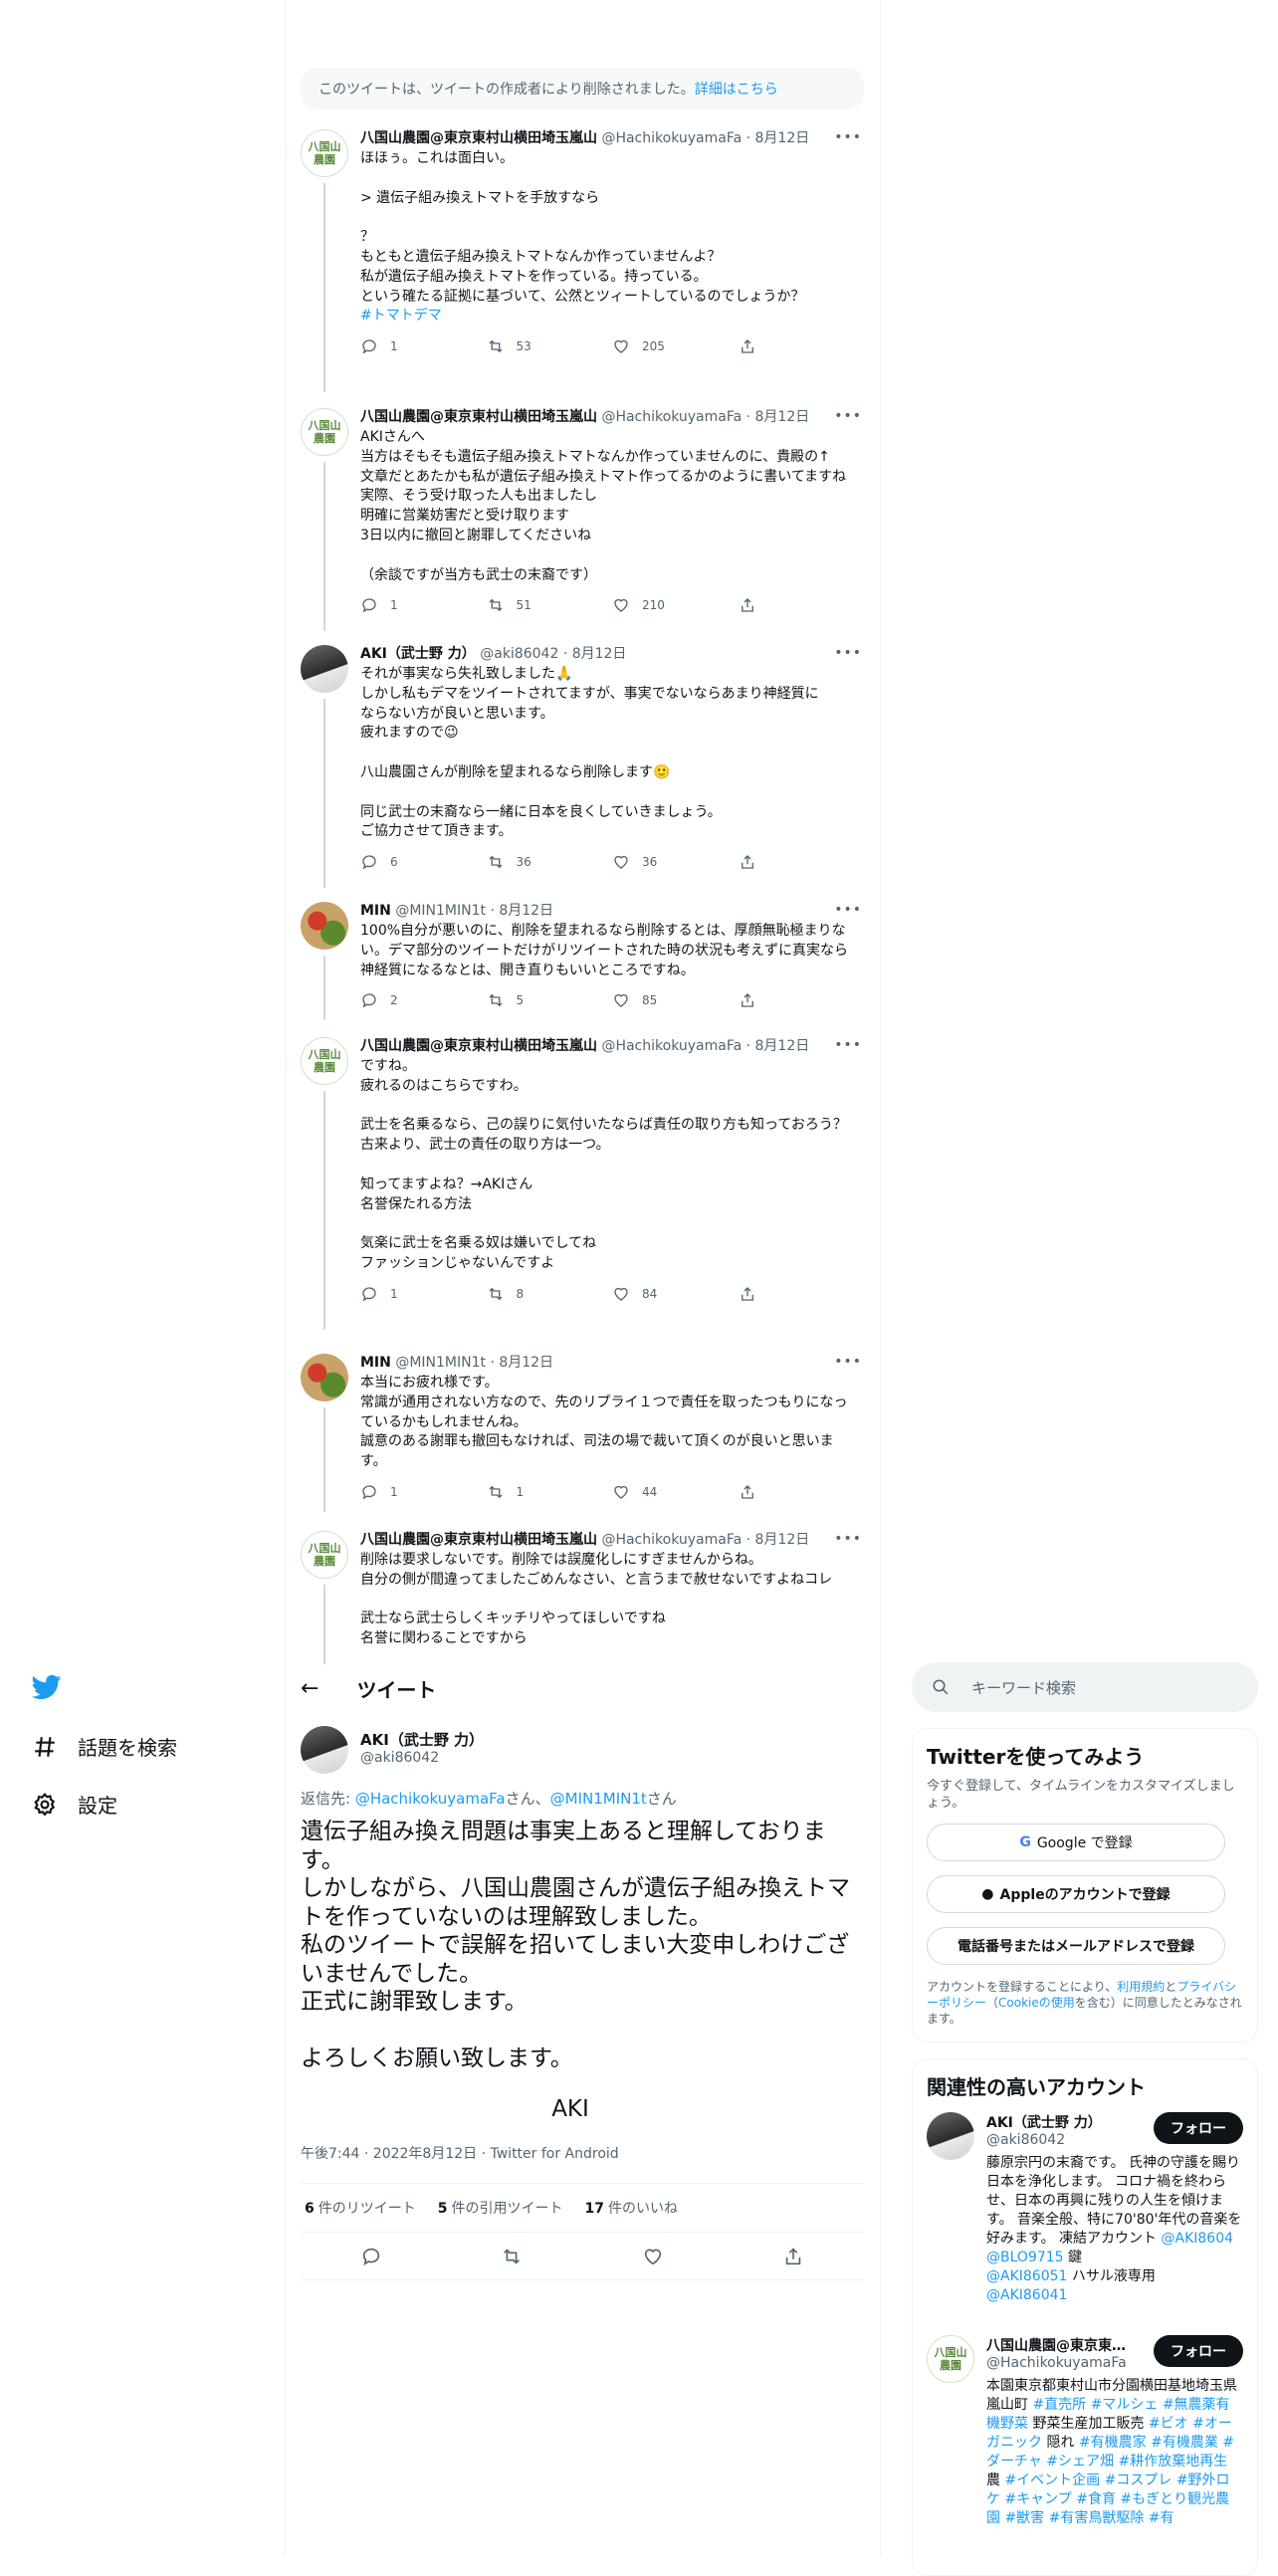  Describe the element at coordinates (75, 1804) in the screenshot. I see `nav-settings: 設定` at that location.